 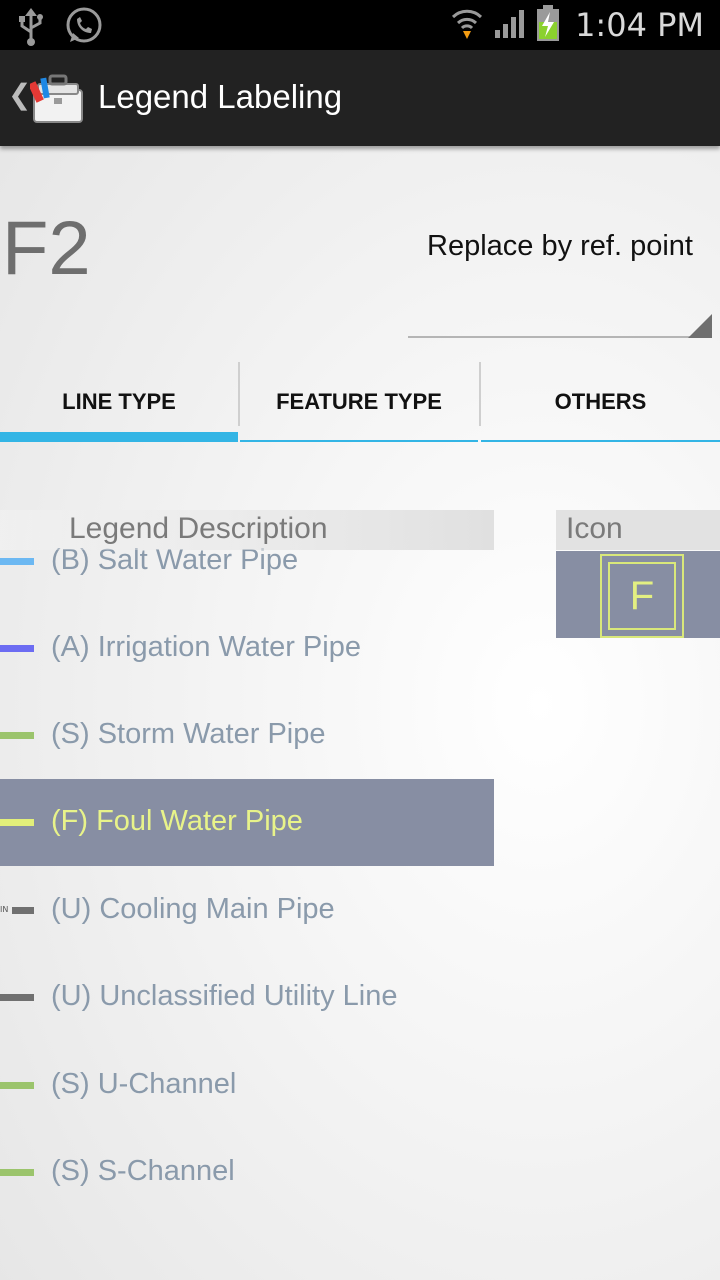 I want to click on list-item: (A) Irrigation Water Pipe, so click(x=247, y=648).